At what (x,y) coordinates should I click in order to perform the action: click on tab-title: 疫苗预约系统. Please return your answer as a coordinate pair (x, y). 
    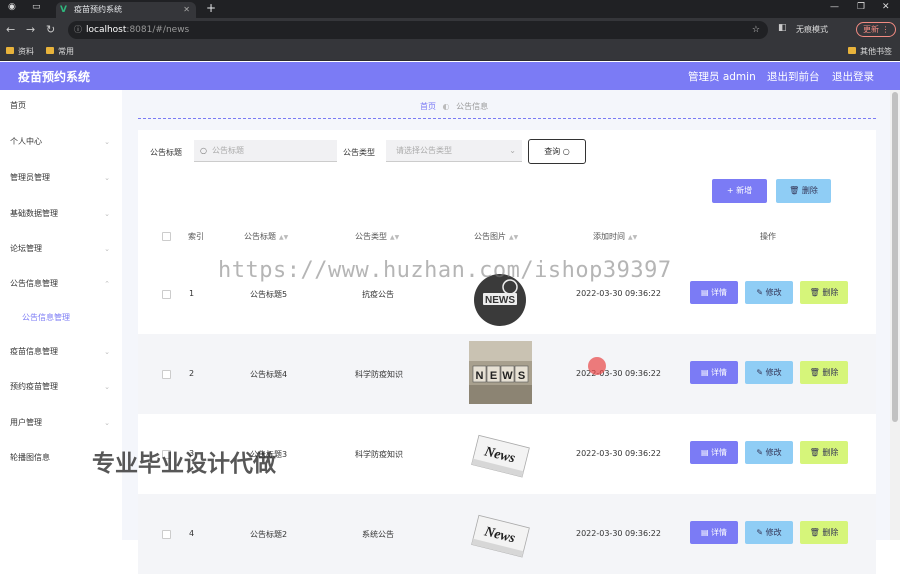
    Looking at the image, I should click on (98, 9).